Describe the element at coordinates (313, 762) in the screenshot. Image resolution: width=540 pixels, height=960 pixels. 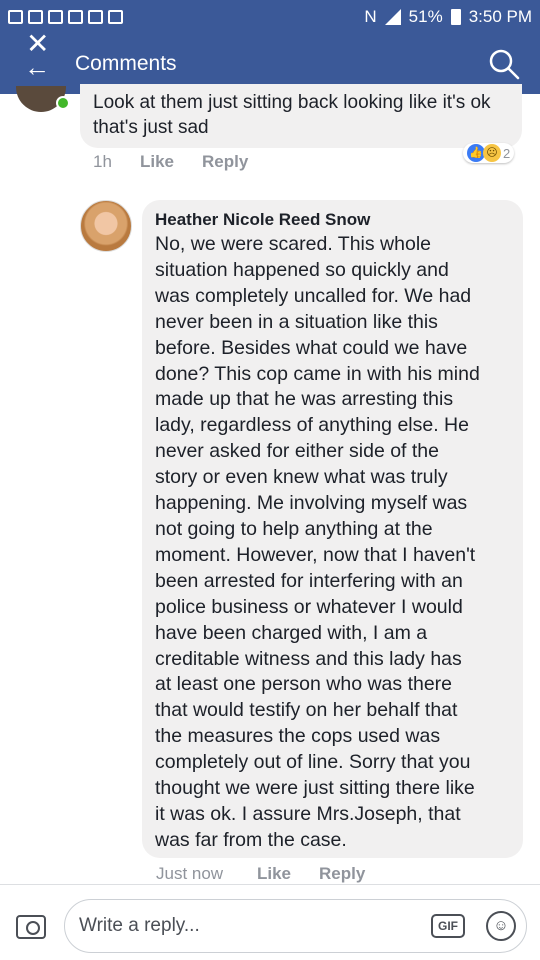
I see `comment-line: completely out of line. Sorry that you` at that location.